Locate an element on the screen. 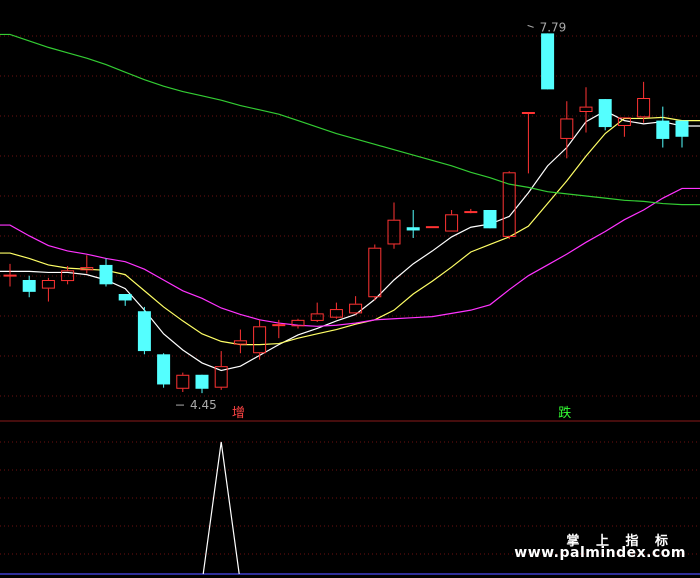 This screenshot has width=700, height=578. watermark-url: www.palmindex.com is located at coordinates (600, 553).